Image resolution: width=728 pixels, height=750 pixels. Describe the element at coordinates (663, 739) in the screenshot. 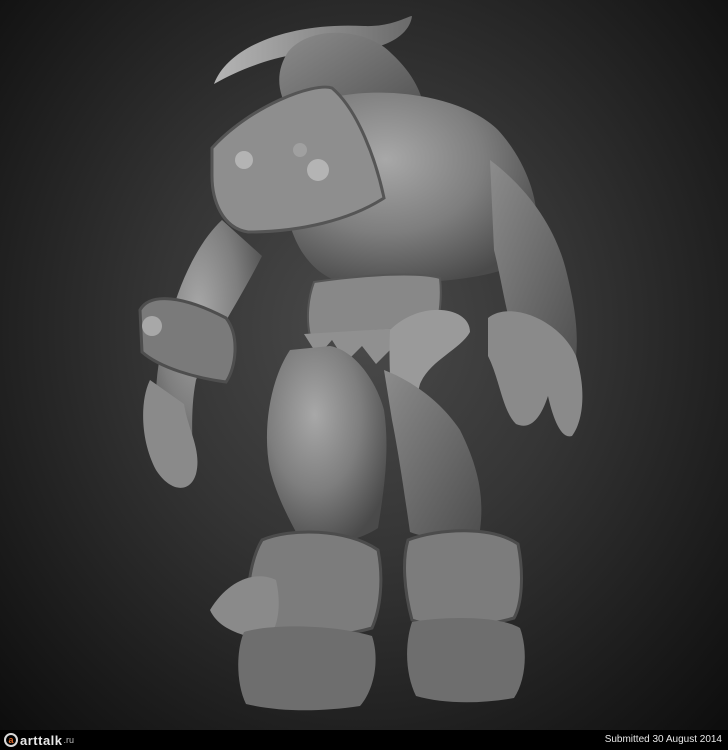

I see `submitted-date: Submitted 30 August 2014` at that location.